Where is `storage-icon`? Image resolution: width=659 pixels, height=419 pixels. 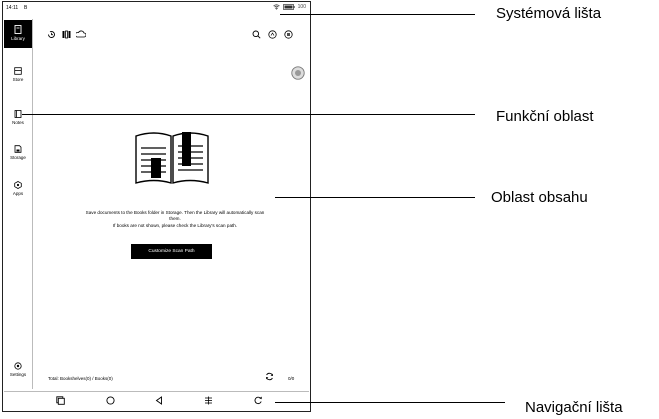 storage-icon is located at coordinates (18, 149).